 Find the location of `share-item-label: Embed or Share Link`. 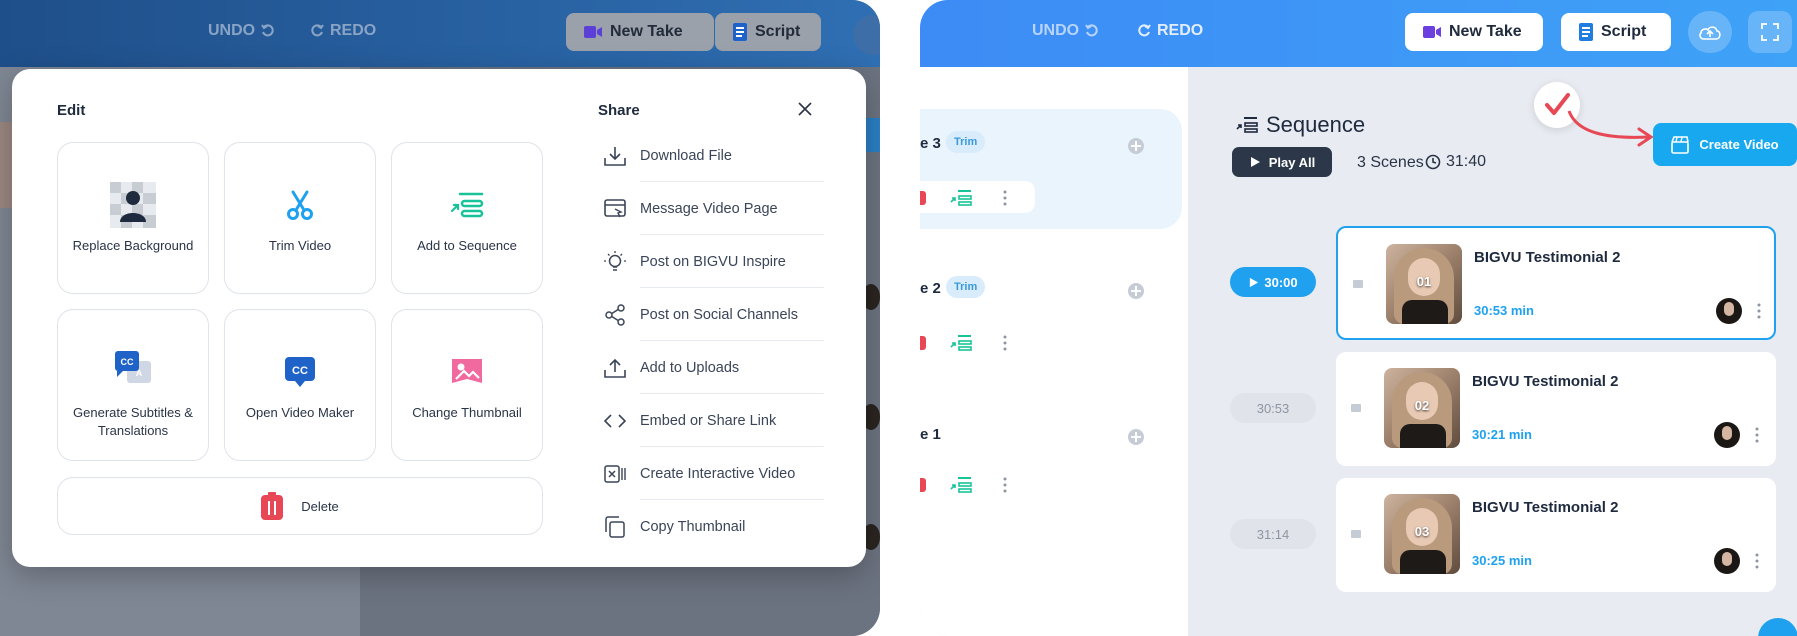

share-item-label: Embed or Share Link is located at coordinates (708, 420).